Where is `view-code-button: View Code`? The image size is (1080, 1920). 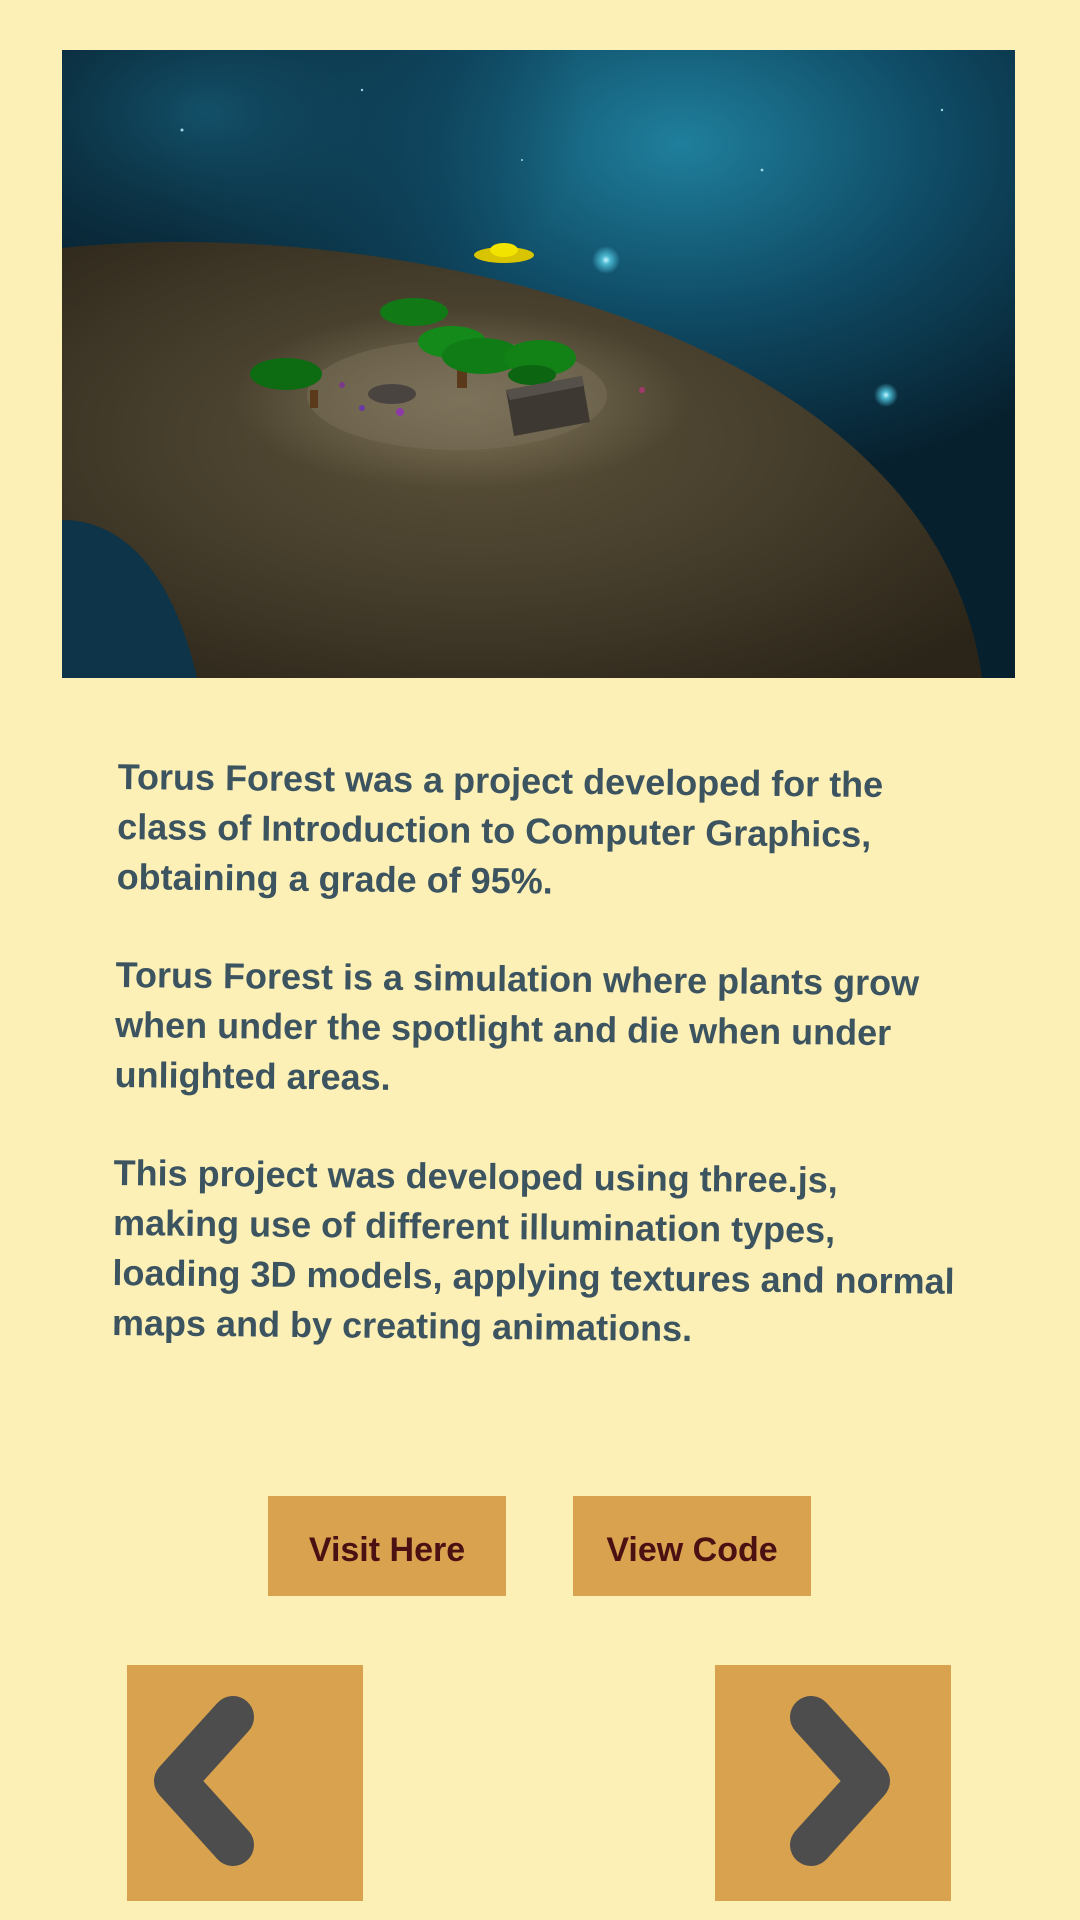 view-code-button: View Code is located at coordinates (692, 1546).